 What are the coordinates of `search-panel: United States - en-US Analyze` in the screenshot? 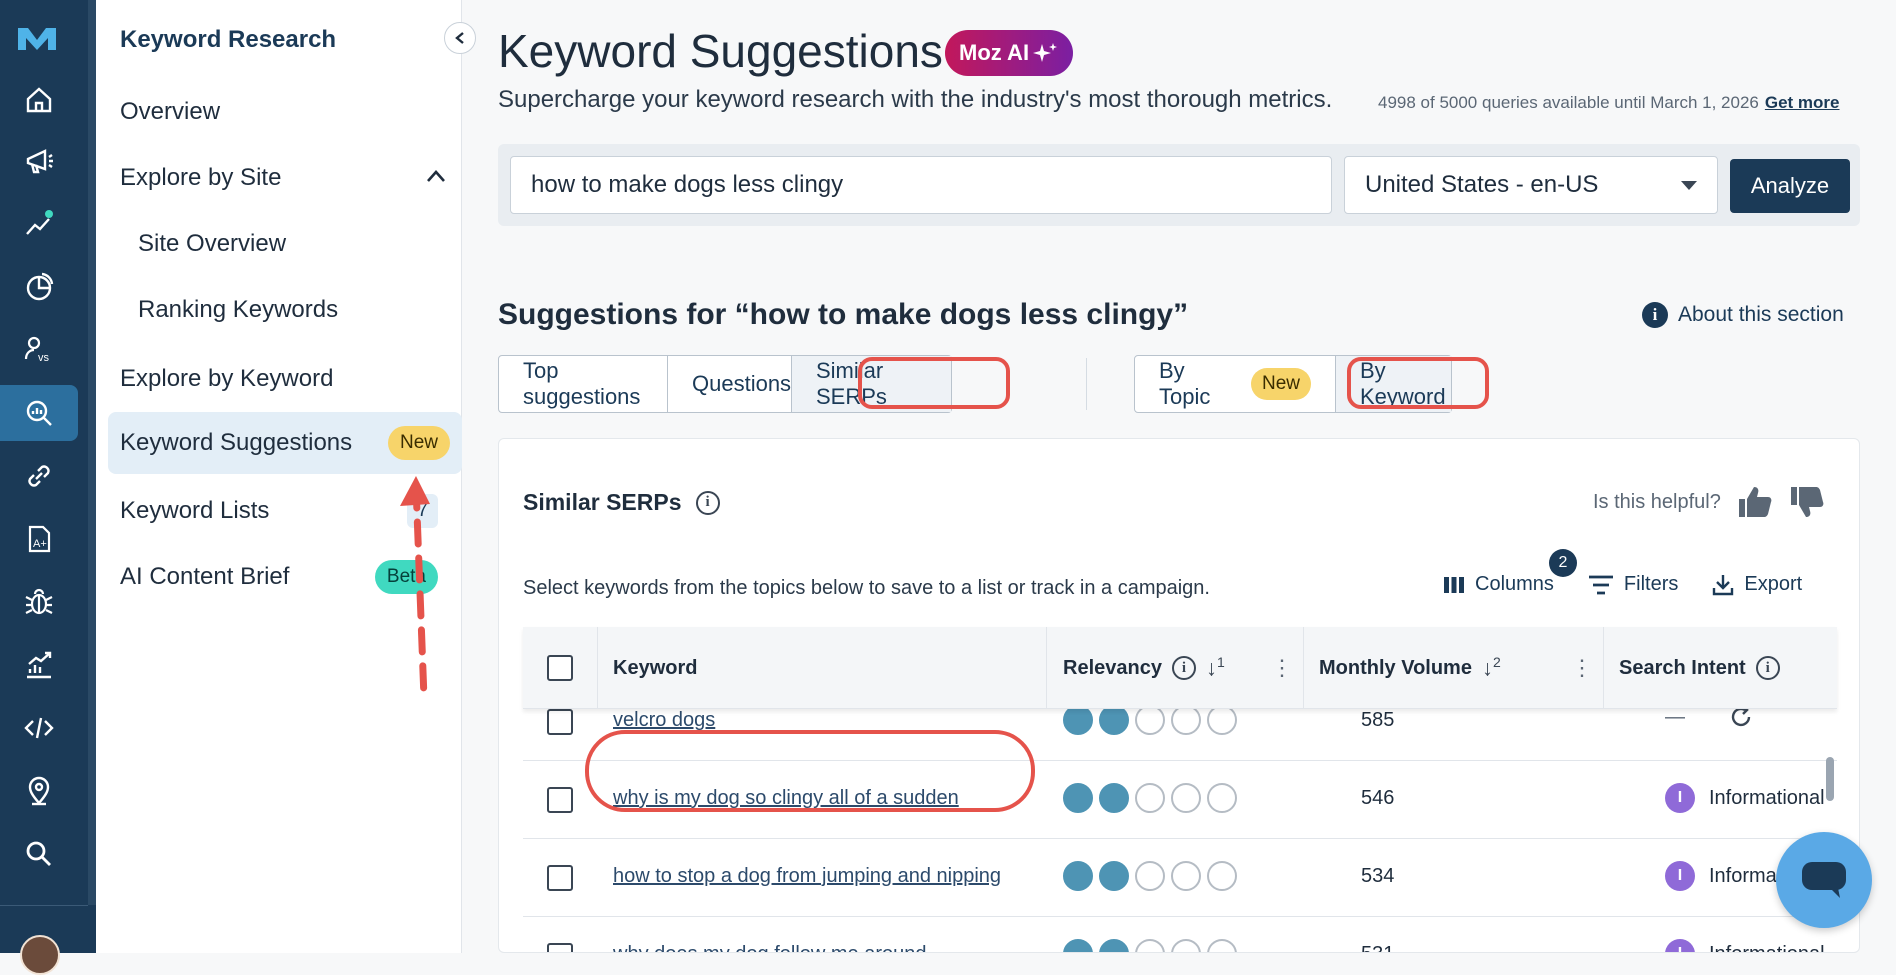 It's located at (1179, 185).